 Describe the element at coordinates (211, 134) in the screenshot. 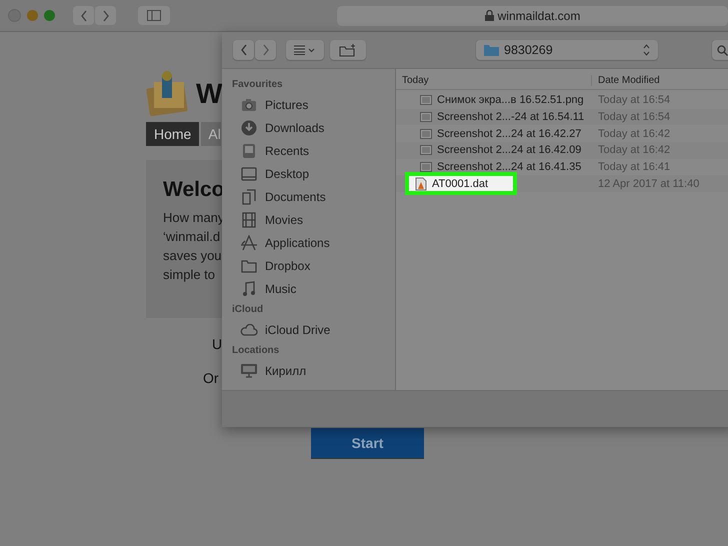

I see `nav-tab: Al` at that location.